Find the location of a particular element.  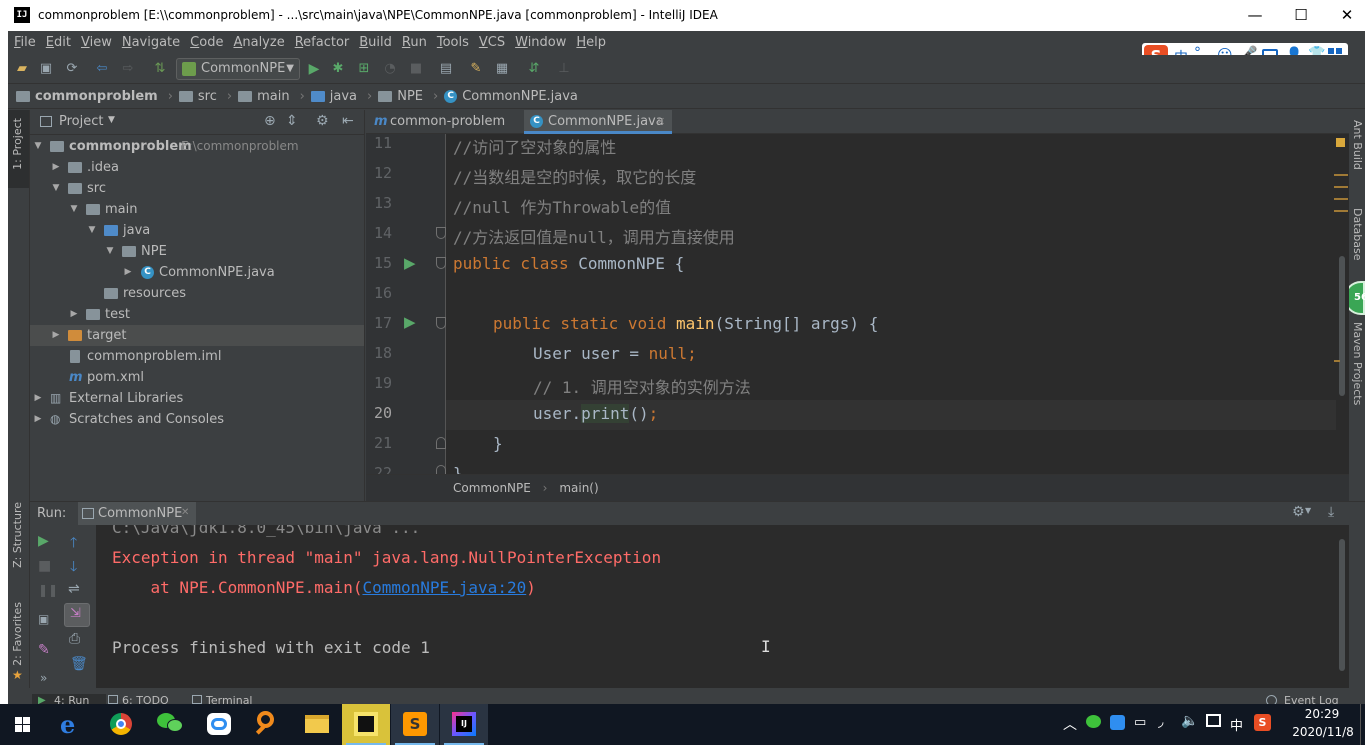

tree-item-java: ▼ java is located at coordinates (197, 230).